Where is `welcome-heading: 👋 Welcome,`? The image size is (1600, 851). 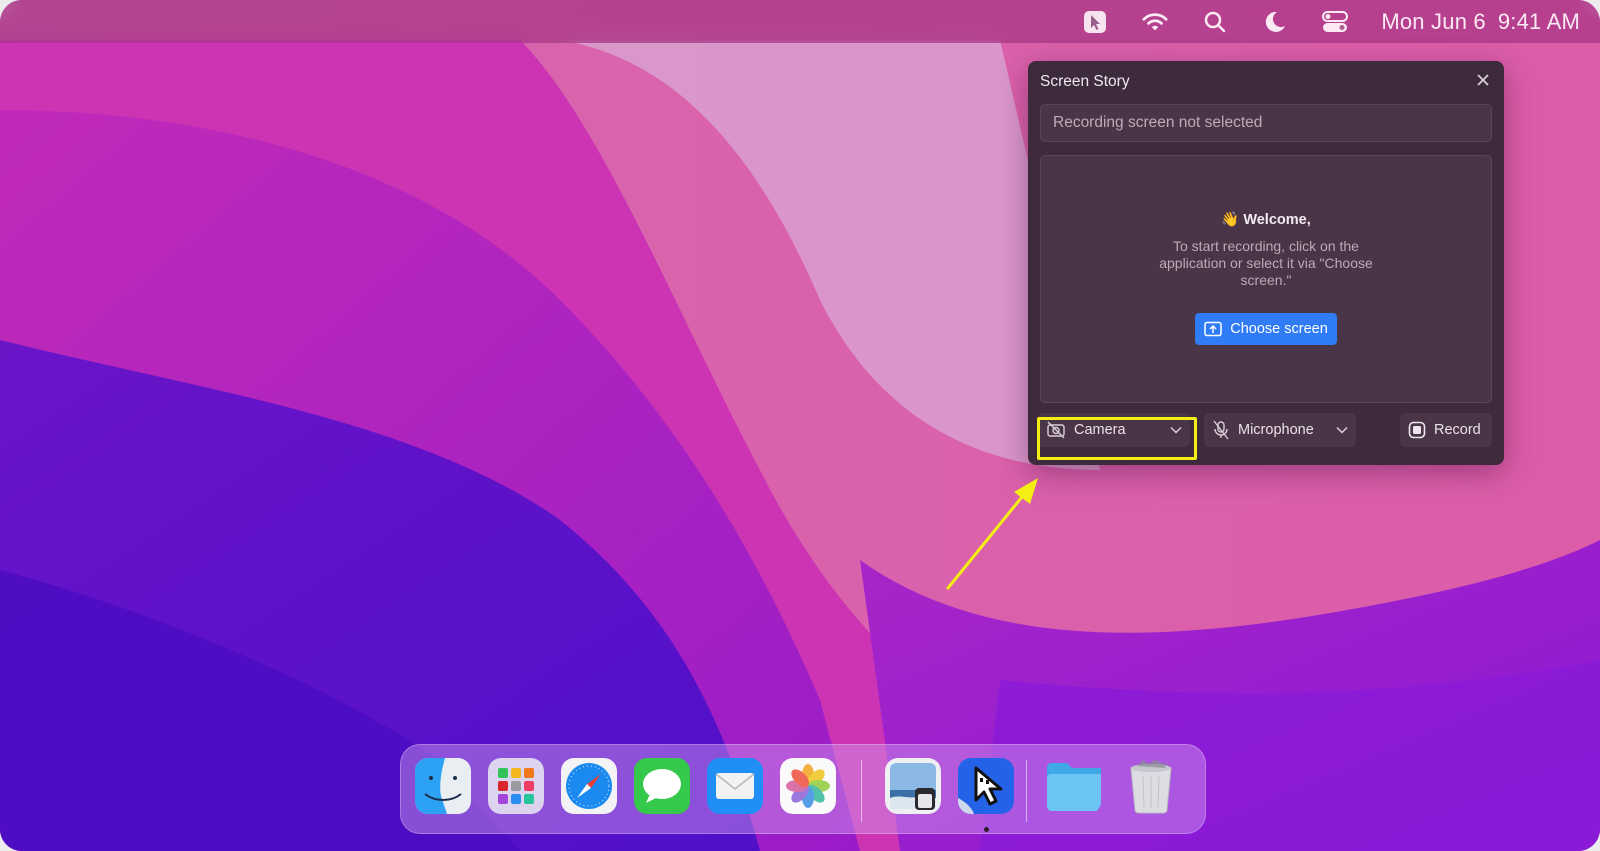 welcome-heading: 👋 Welcome, is located at coordinates (1266, 220).